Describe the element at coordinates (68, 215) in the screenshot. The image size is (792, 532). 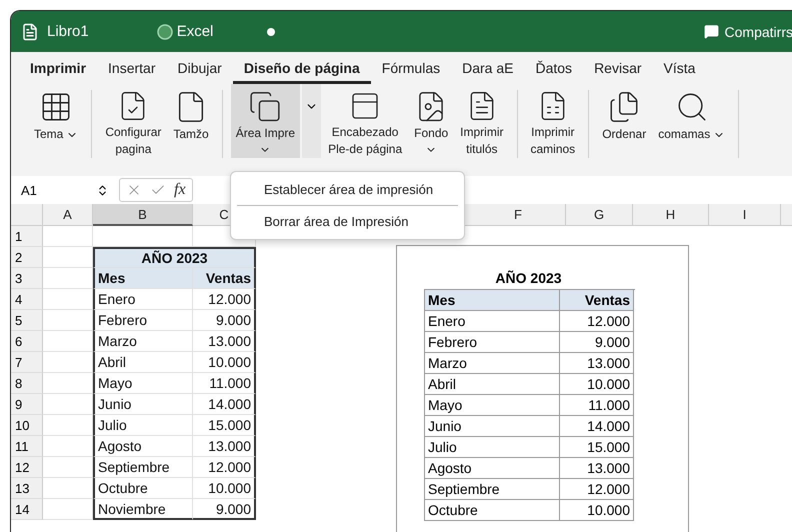
I see `column-header: A` at that location.